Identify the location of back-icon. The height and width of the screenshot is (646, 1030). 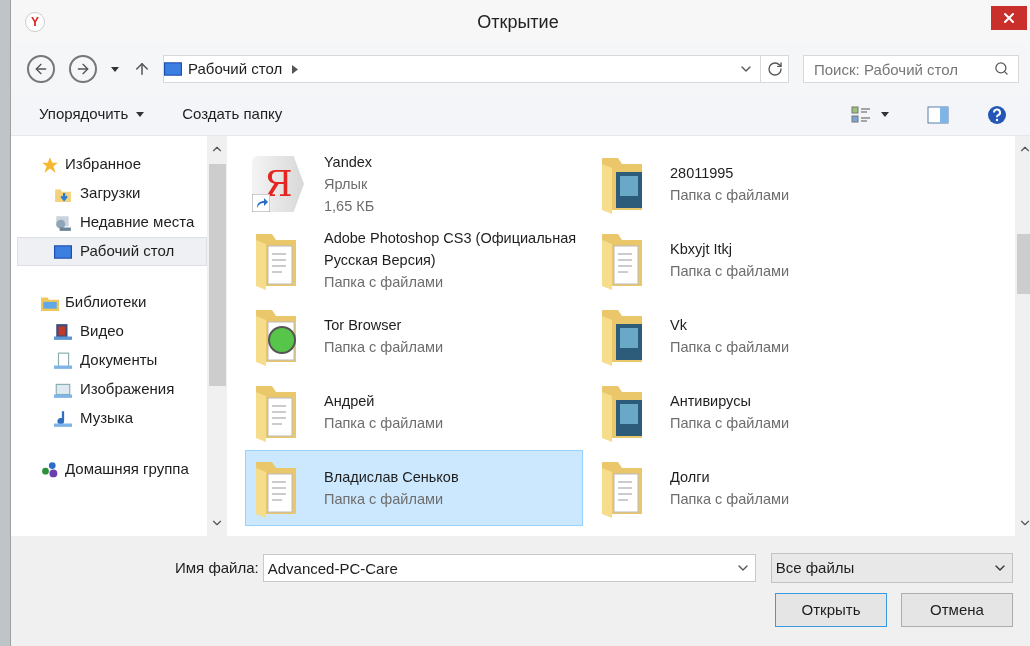
(41, 69).